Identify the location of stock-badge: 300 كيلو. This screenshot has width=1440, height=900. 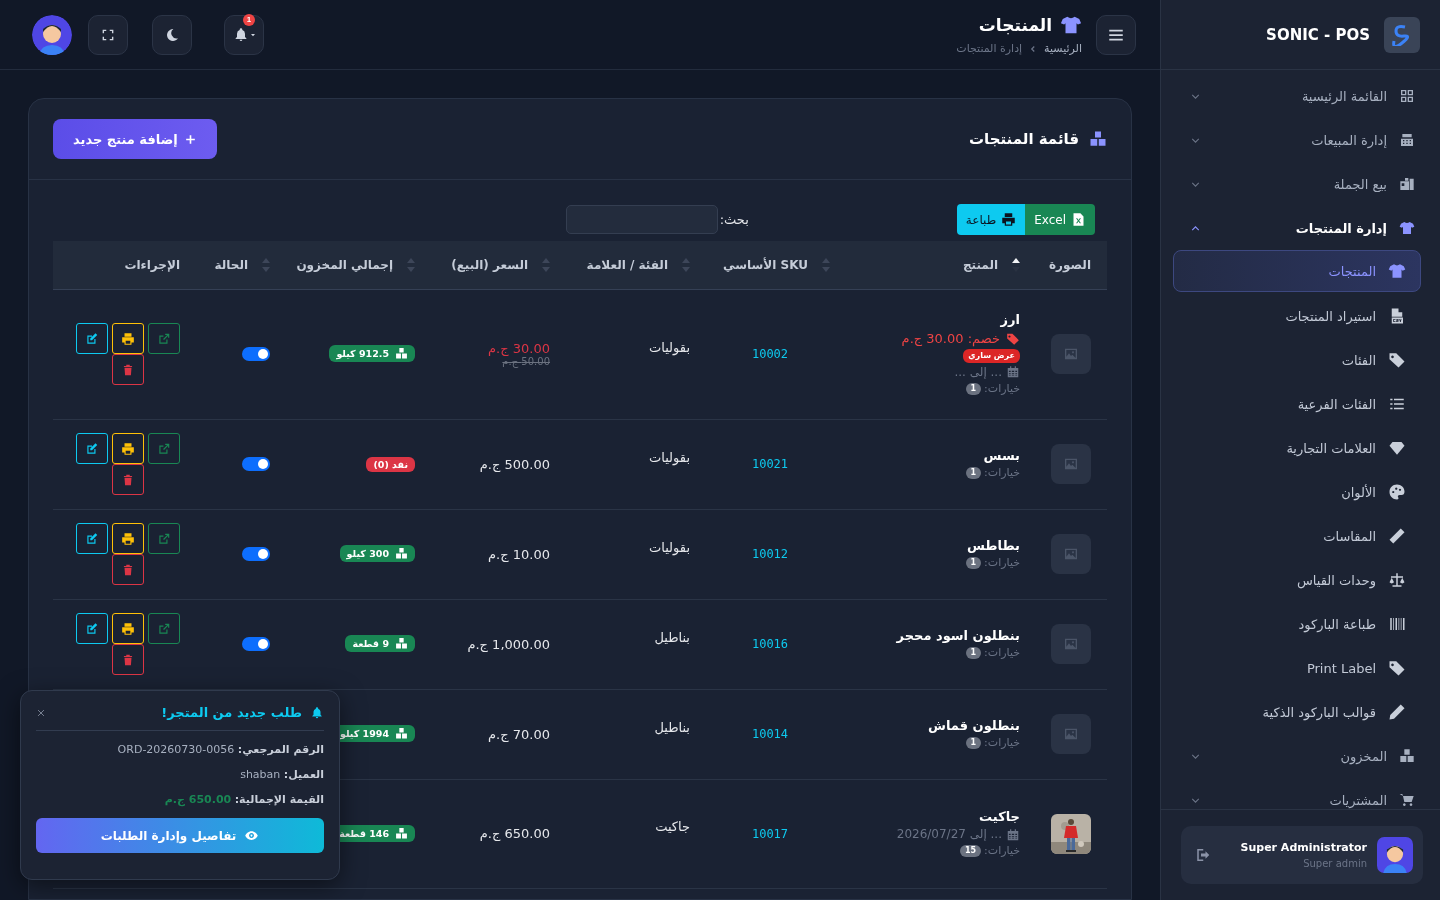
(377, 553).